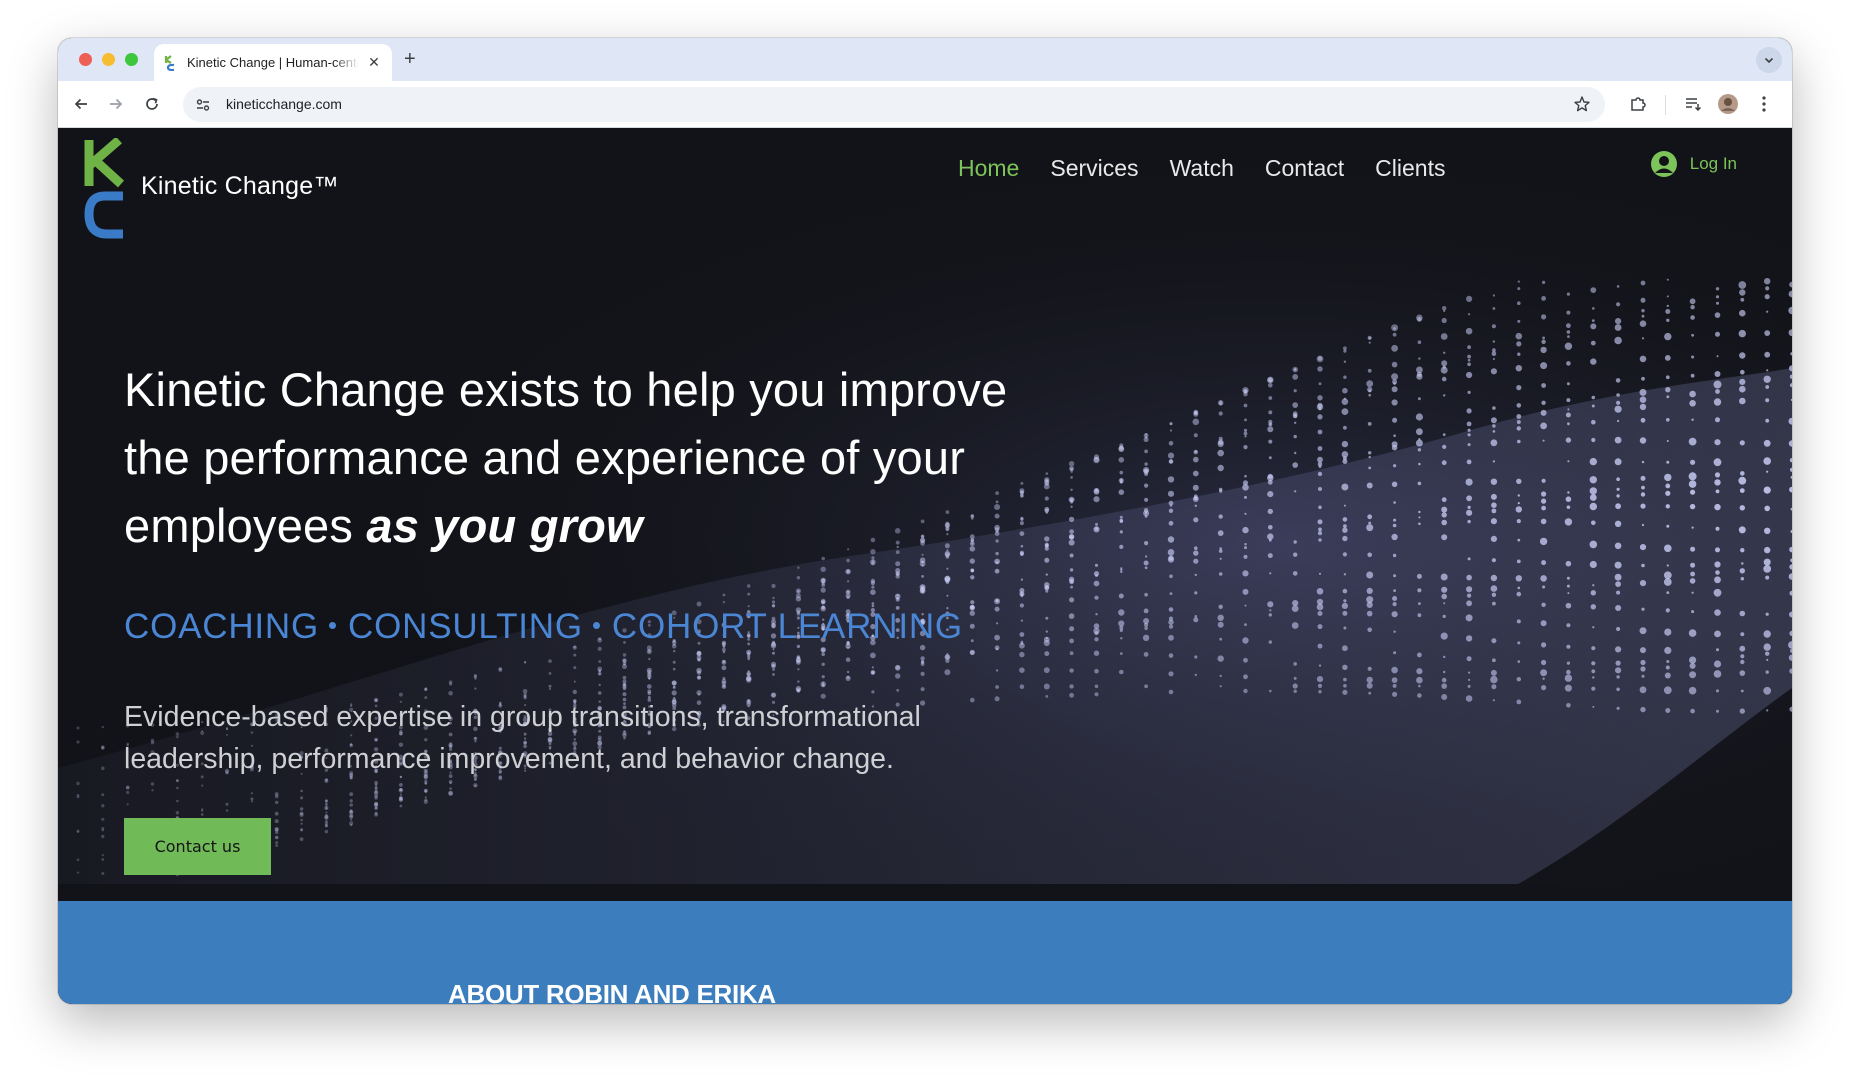  I want to click on site-settings-icon, so click(203, 105).